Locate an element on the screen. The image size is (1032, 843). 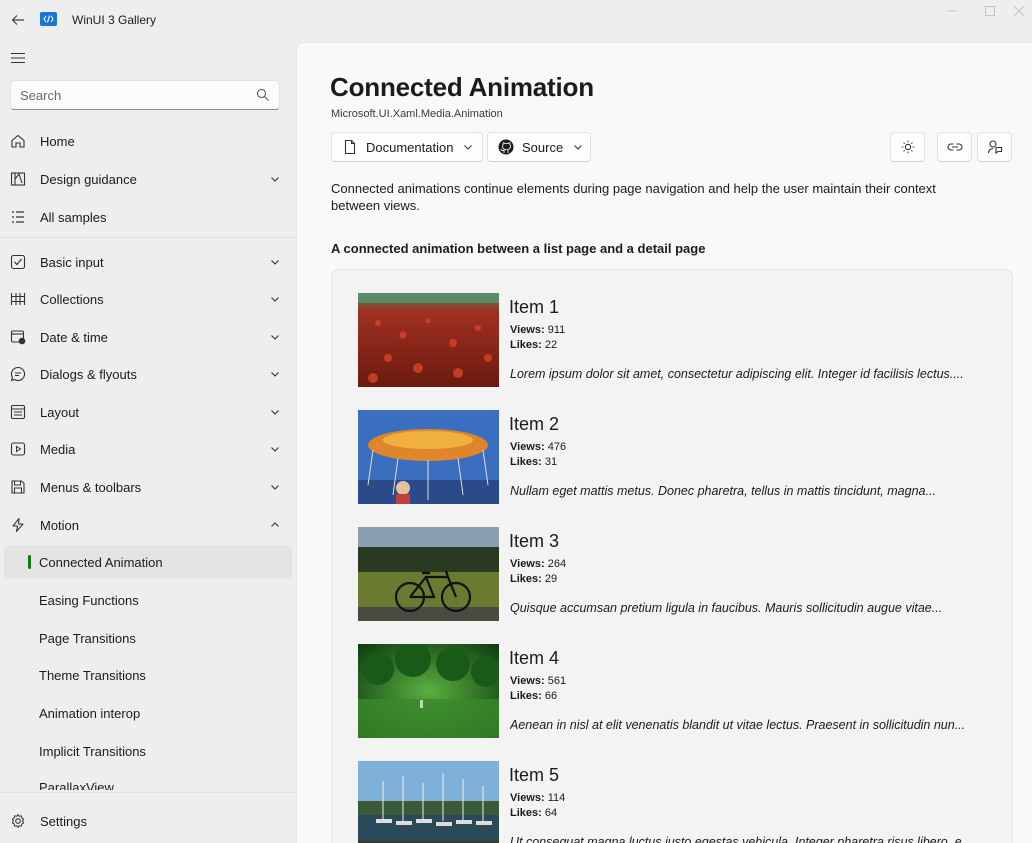
minimize-button is located at coordinates (952, 11).